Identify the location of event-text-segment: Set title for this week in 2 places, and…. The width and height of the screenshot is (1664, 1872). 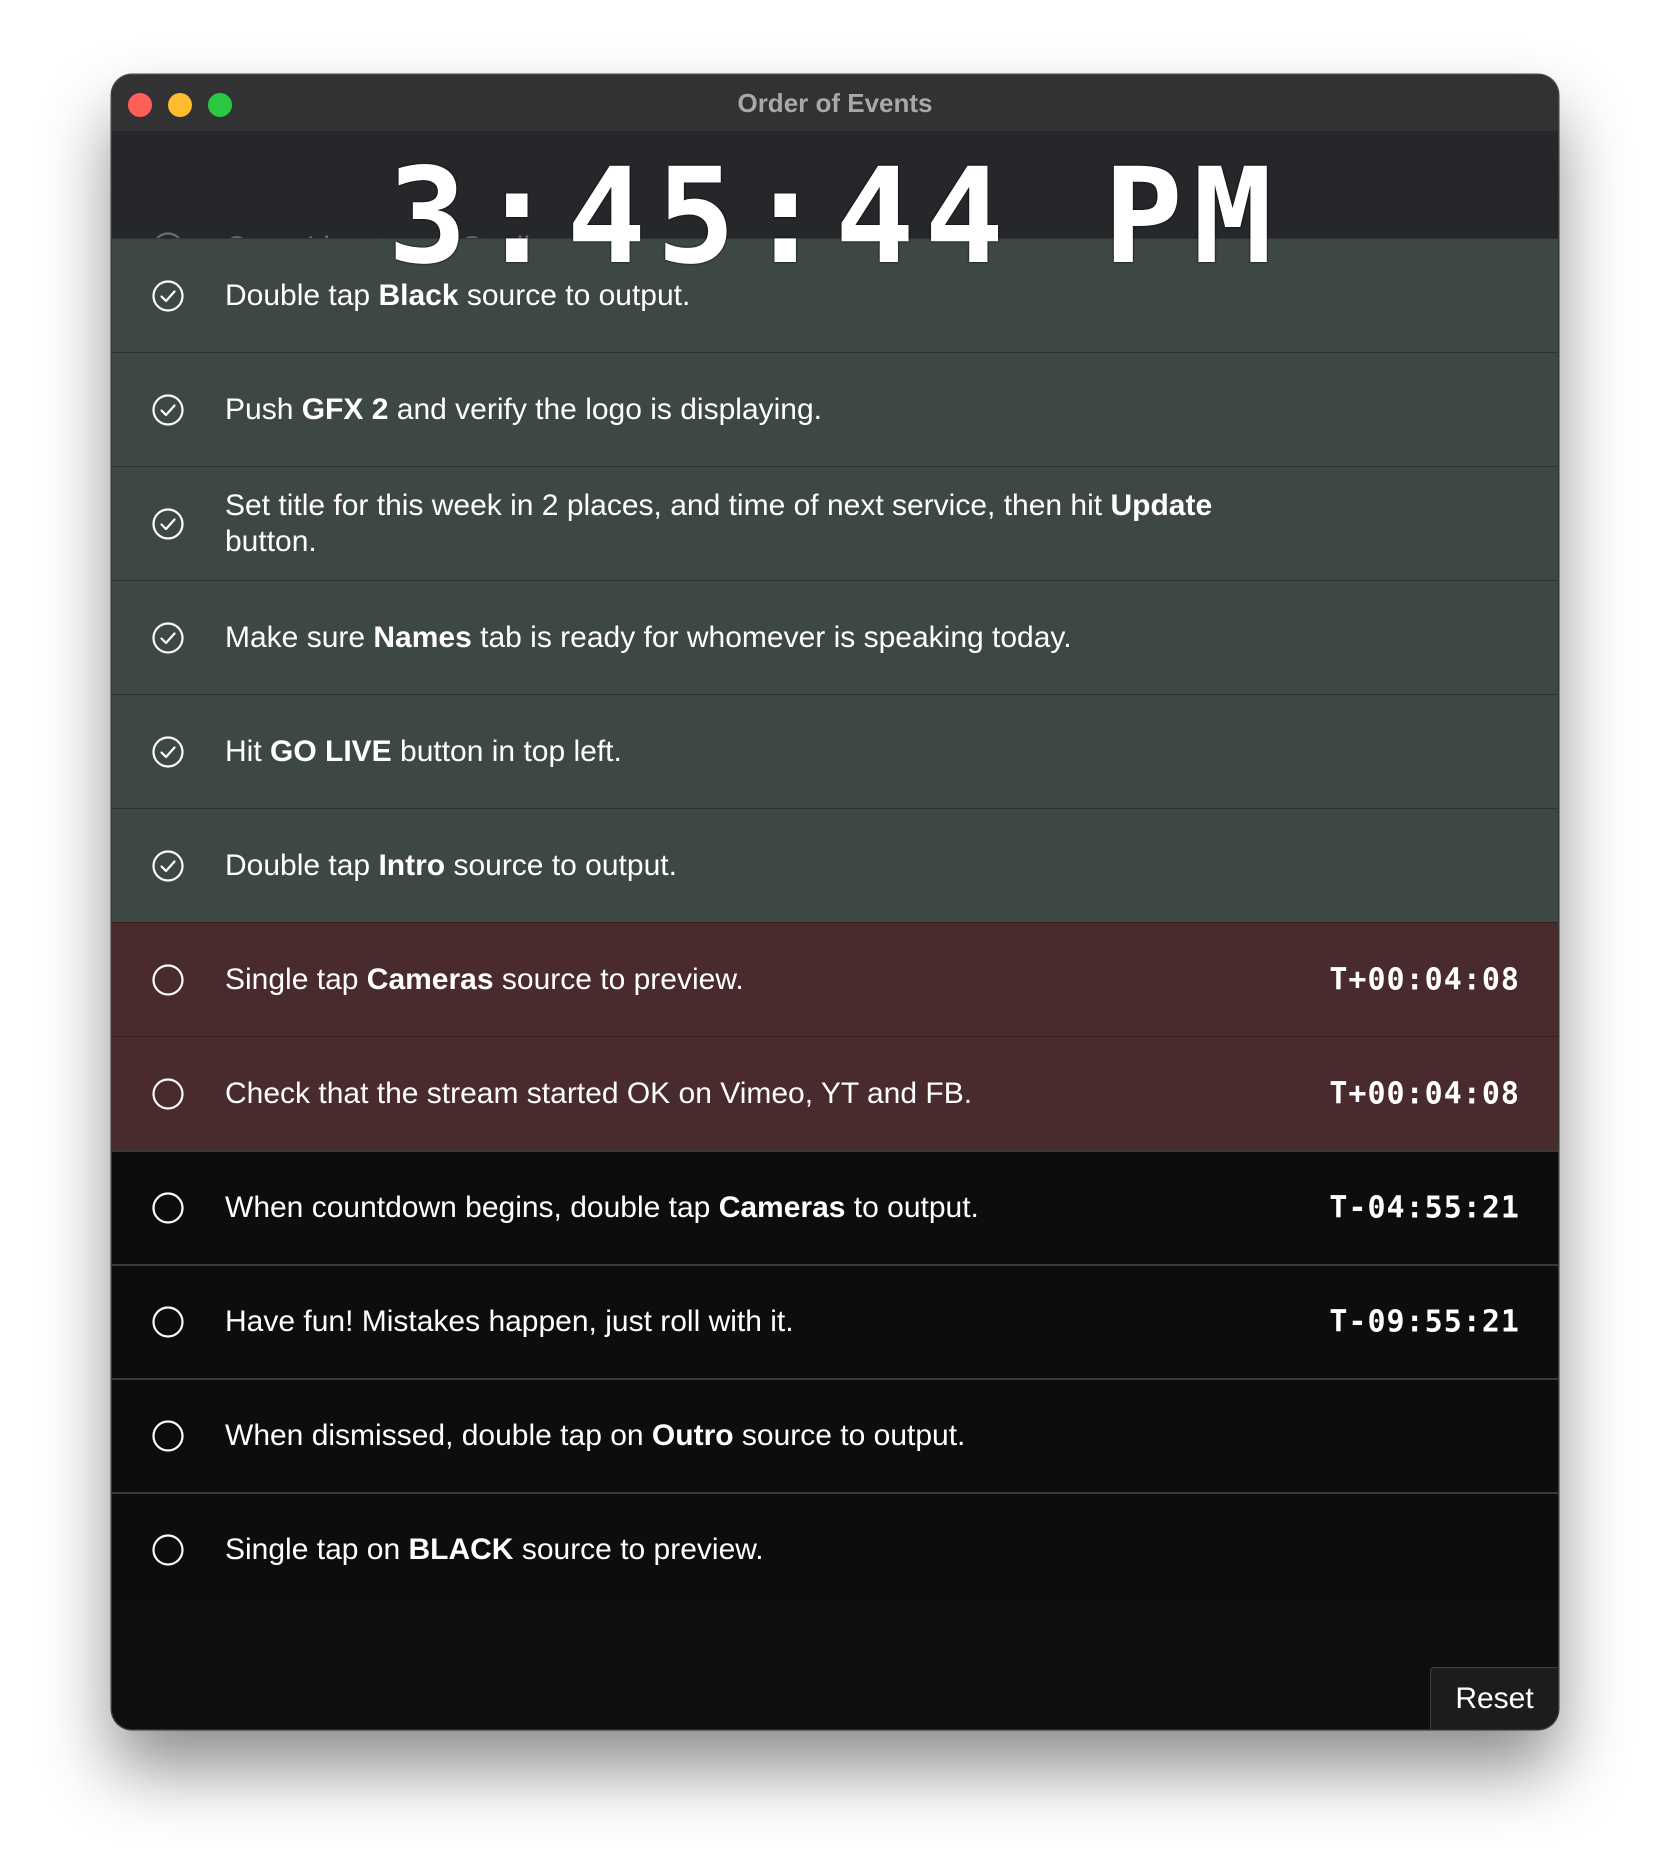
(668, 505).